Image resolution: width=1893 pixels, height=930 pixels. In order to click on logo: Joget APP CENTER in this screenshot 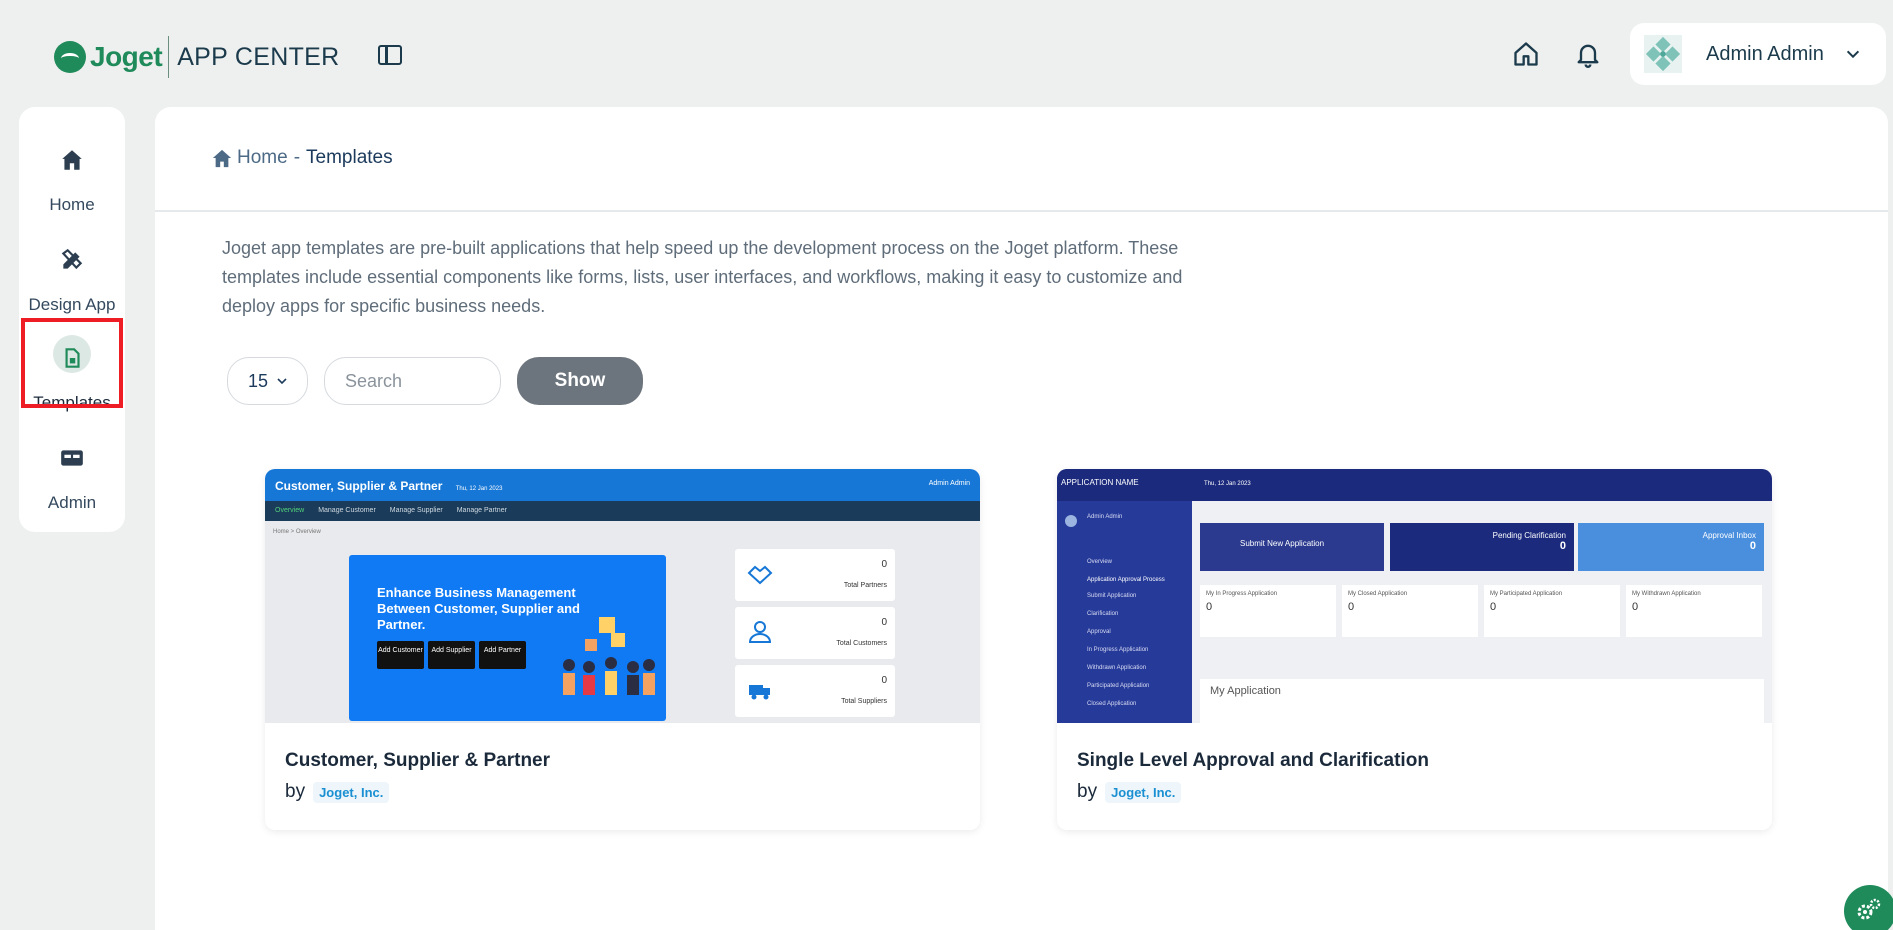, I will do `click(197, 57)`.